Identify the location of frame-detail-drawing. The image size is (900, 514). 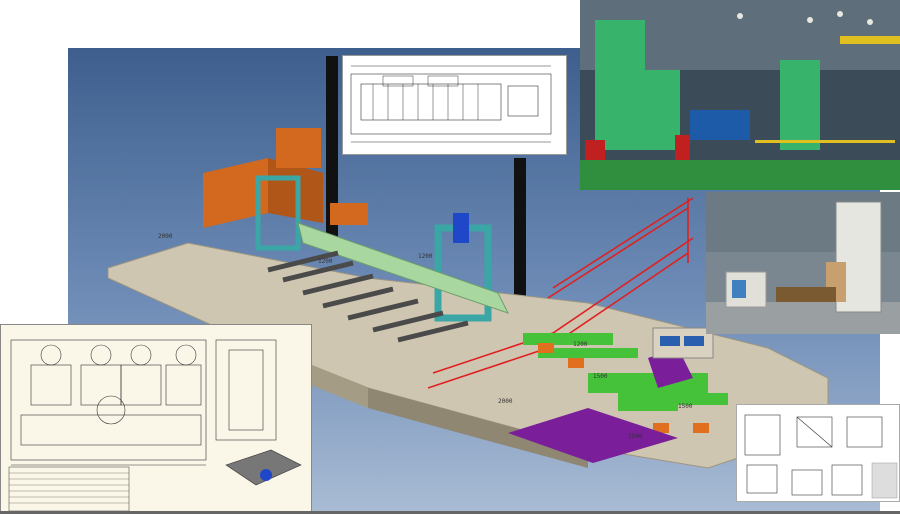
(818, 453).